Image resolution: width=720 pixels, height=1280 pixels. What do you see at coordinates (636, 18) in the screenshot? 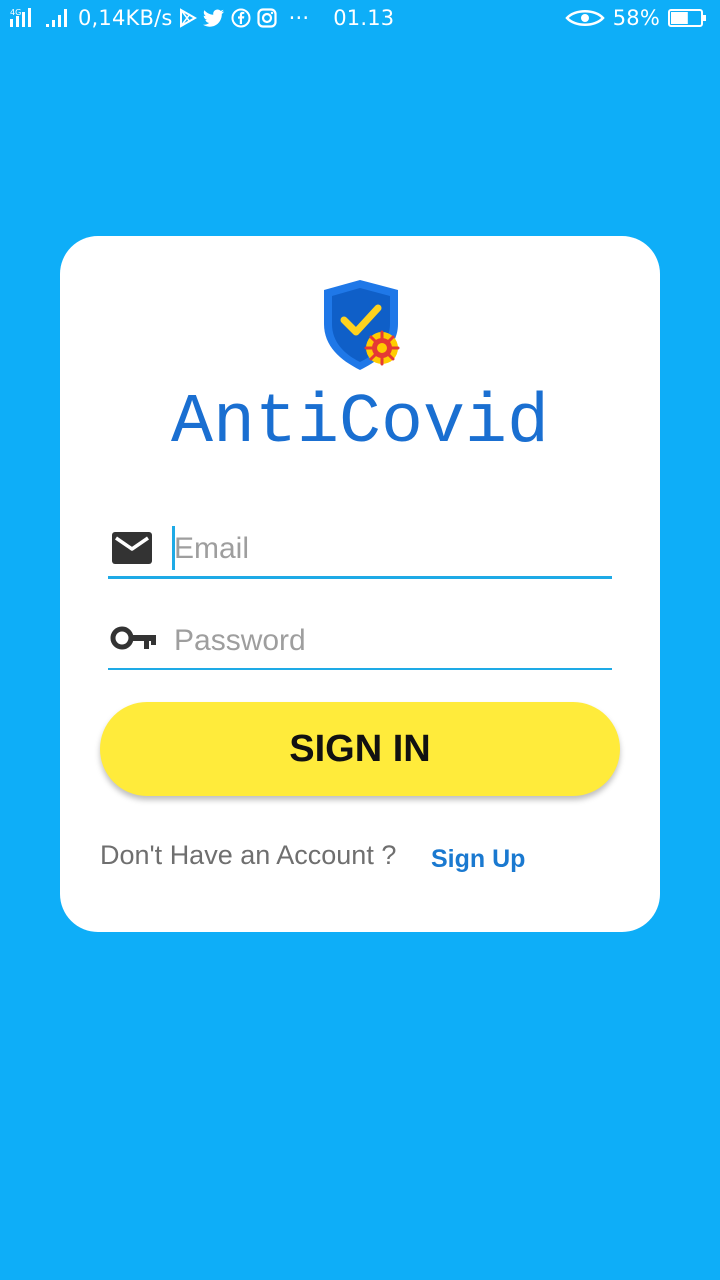
I see `battery-percent: 58%` at bounding box center [636, 18].